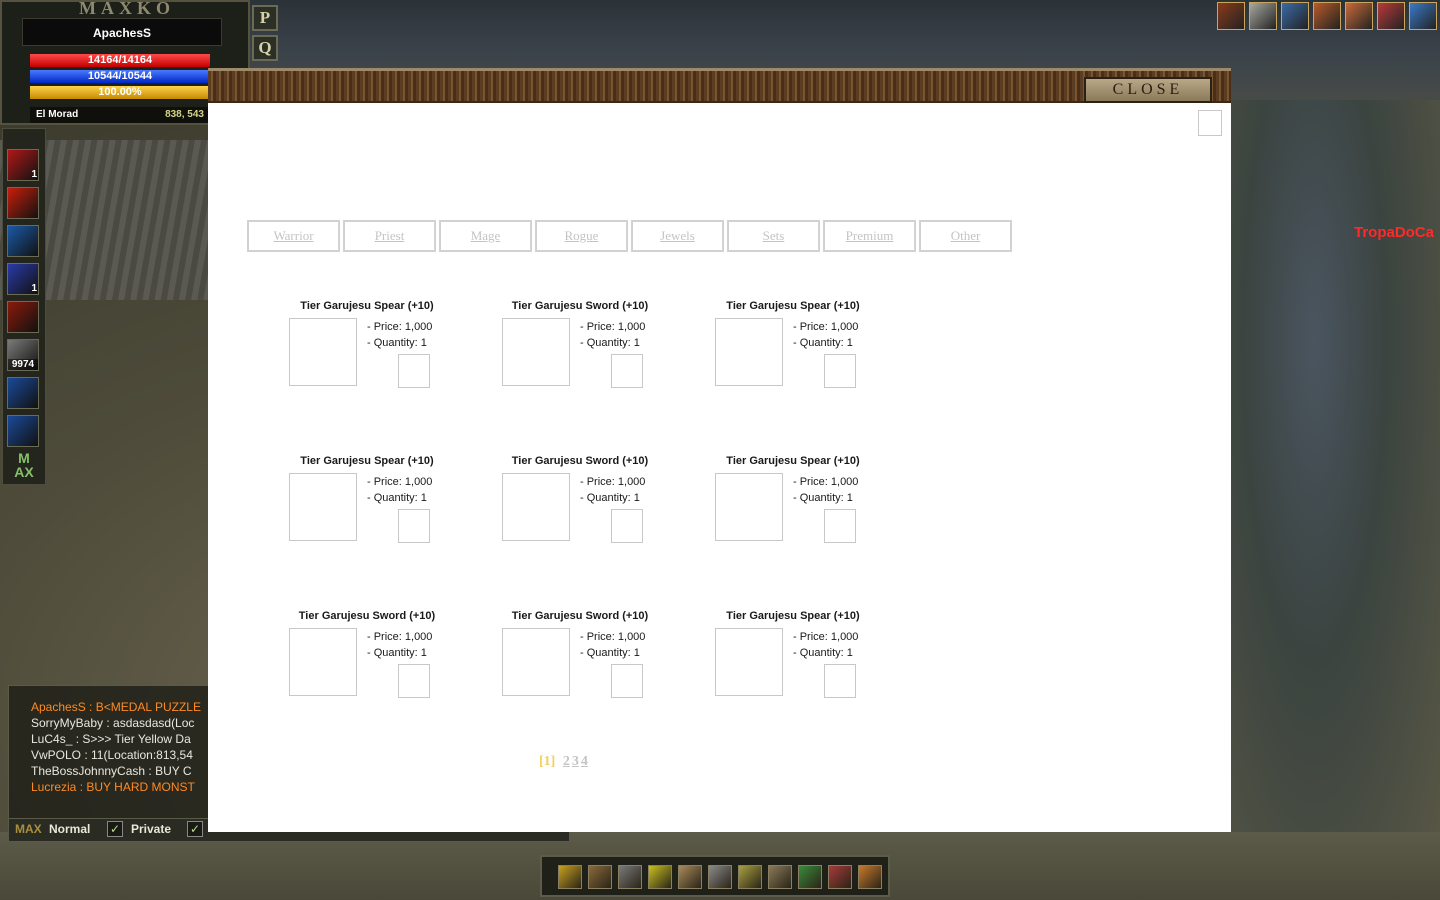  I want to click on blue-orb-icon: 1, so click(23, 279).